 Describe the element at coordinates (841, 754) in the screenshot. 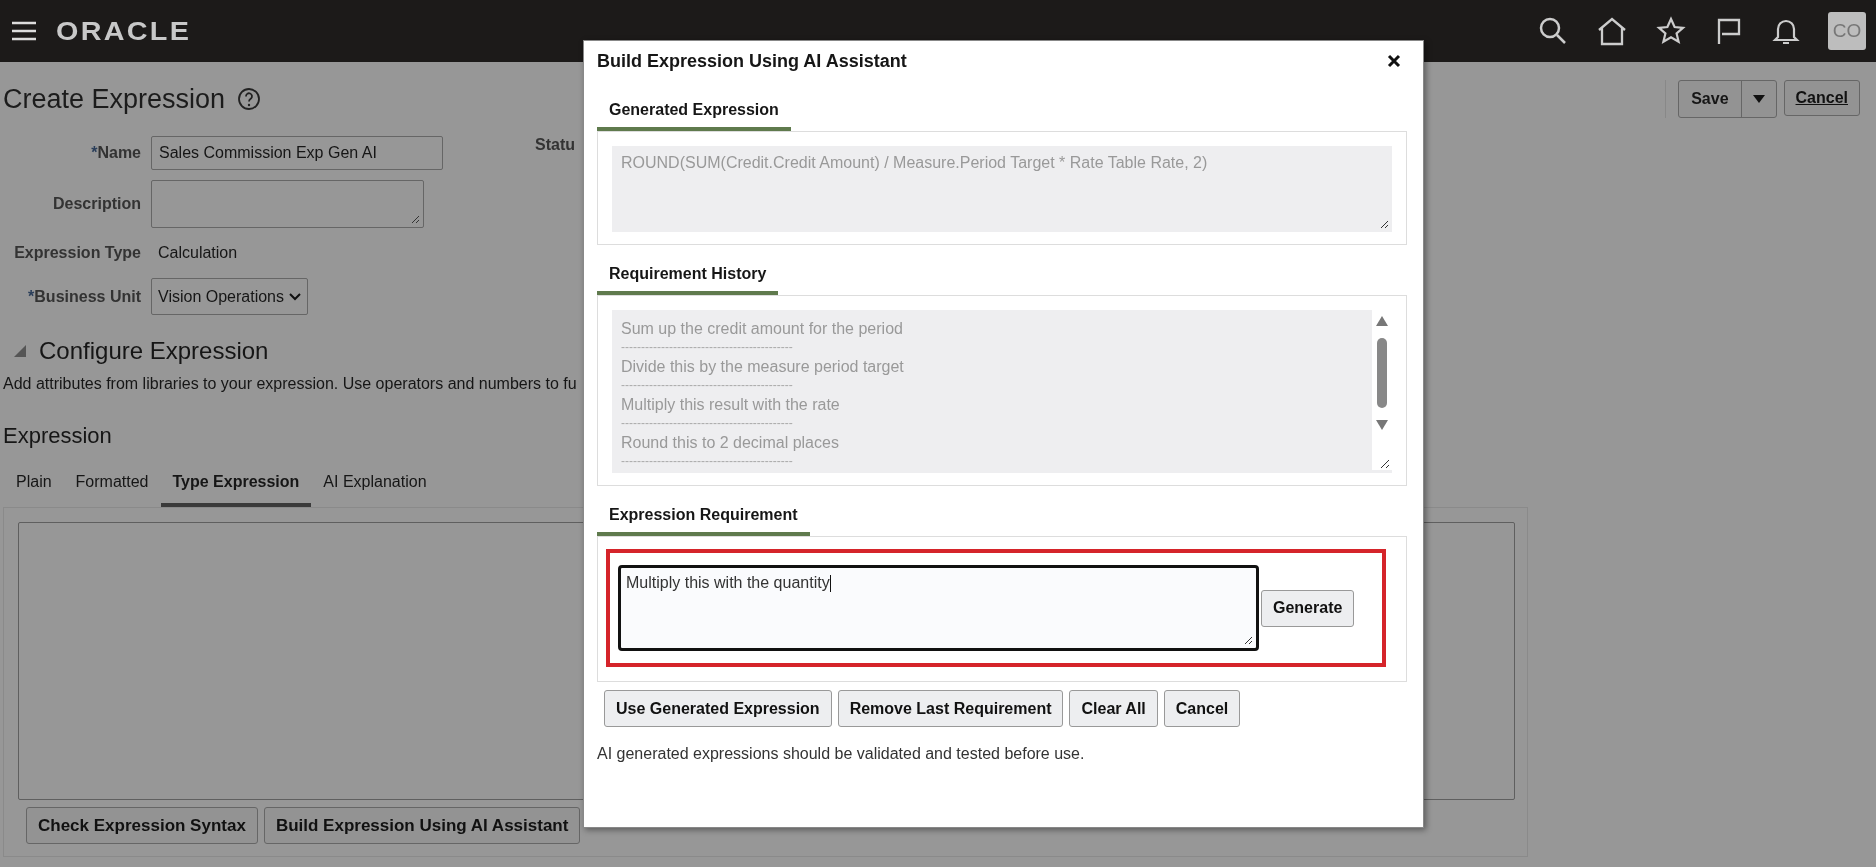

I see `note-text: AI generated expressions should be validated and tested before use.` at that location.